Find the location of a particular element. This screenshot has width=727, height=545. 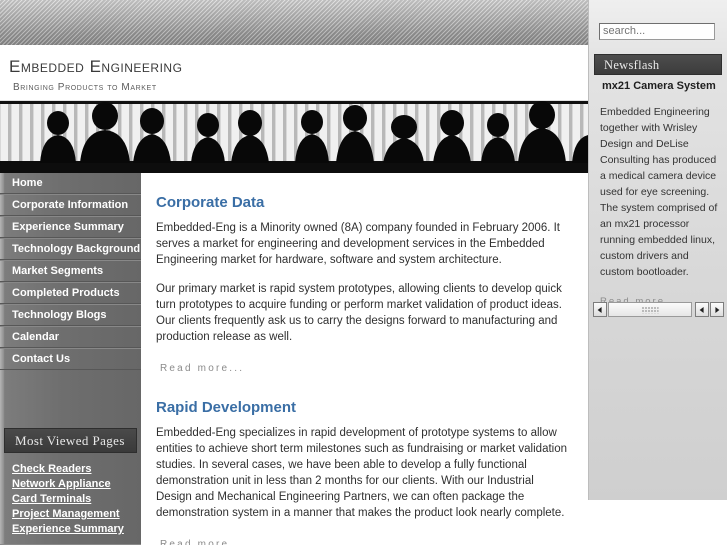

scrollbar-thumb is located at coordinates (650, 309).